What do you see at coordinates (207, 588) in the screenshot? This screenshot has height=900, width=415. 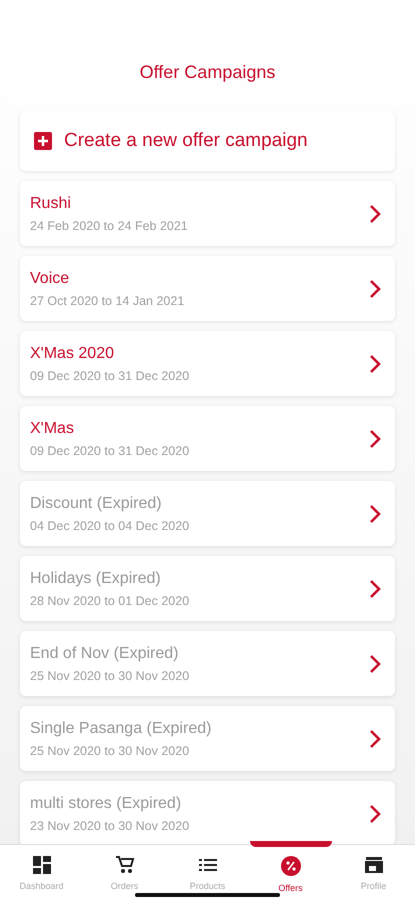 I see `campaign-card: Holidays (Expired) 28 Nov 2020 to 01 Dec 2020` at bounding box center [207, 588].